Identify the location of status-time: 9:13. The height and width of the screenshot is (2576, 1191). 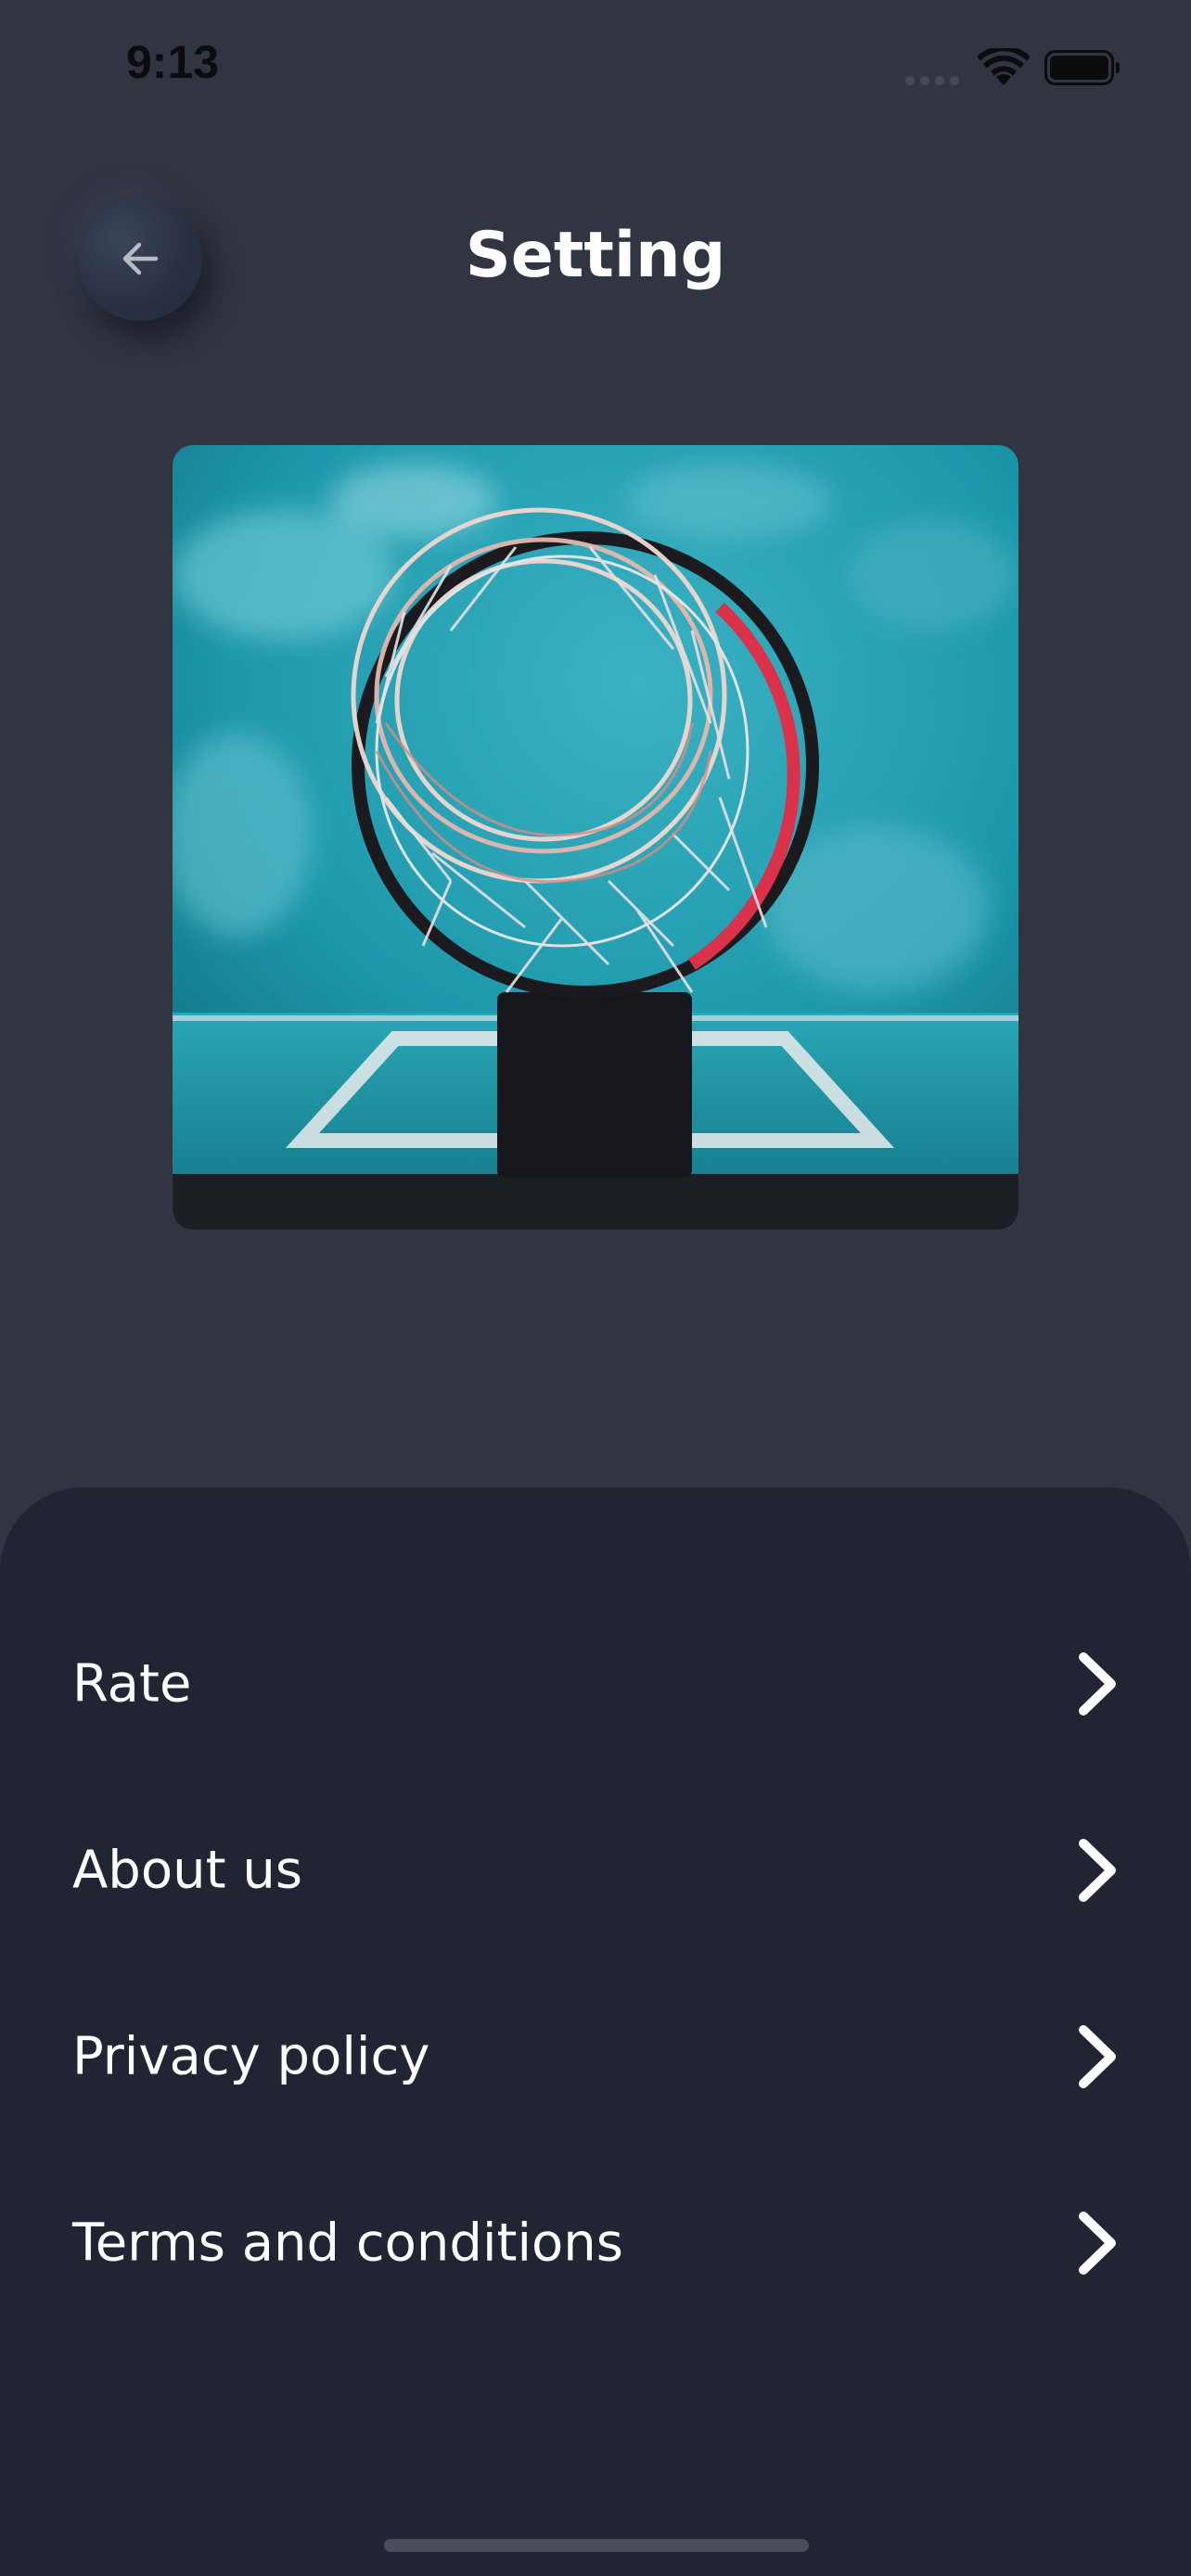
(173, 62).